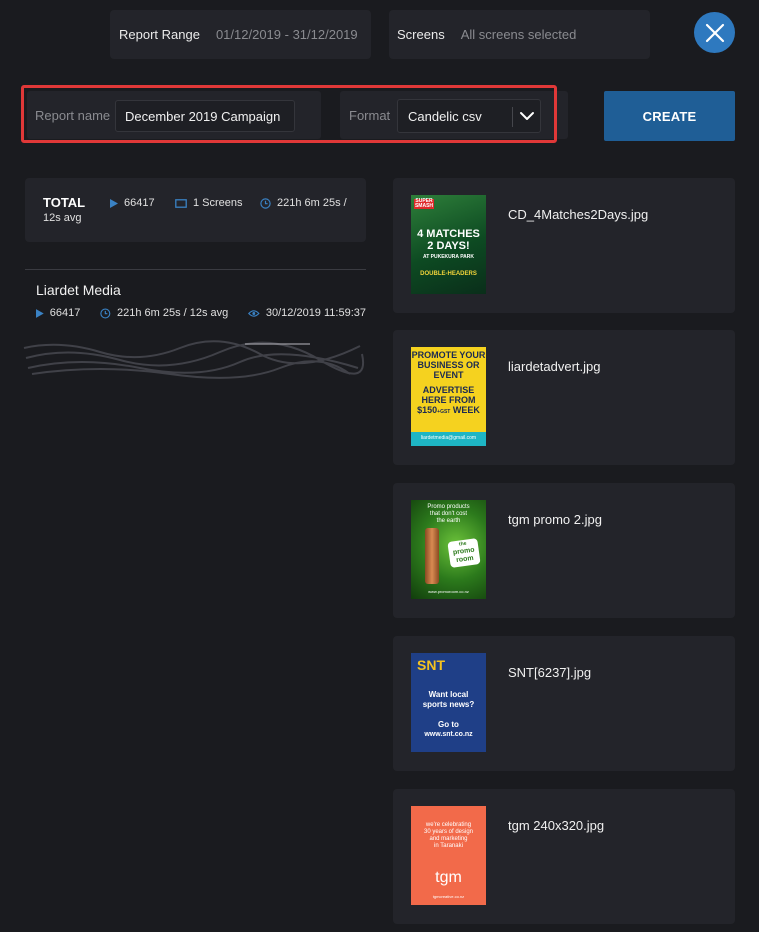 Image resolution: width=759 pixels, height=932 pixels. I want to click on report-range-filter: Report Range 01/12/2019 - 31/12/2019, so click(240, 34).